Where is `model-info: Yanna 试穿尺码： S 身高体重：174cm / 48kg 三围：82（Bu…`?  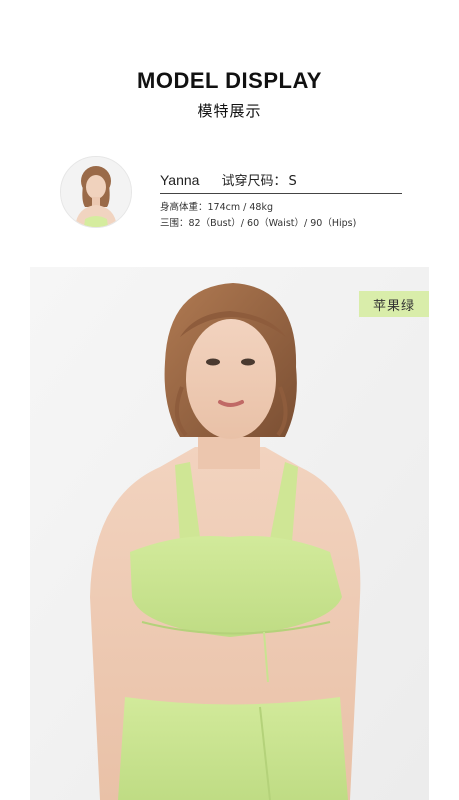 model-info: Yanna 试穿尺码： S 身高体重：174cm / 48kg 三围：82（Bu… is located at coordinates (281, 199).